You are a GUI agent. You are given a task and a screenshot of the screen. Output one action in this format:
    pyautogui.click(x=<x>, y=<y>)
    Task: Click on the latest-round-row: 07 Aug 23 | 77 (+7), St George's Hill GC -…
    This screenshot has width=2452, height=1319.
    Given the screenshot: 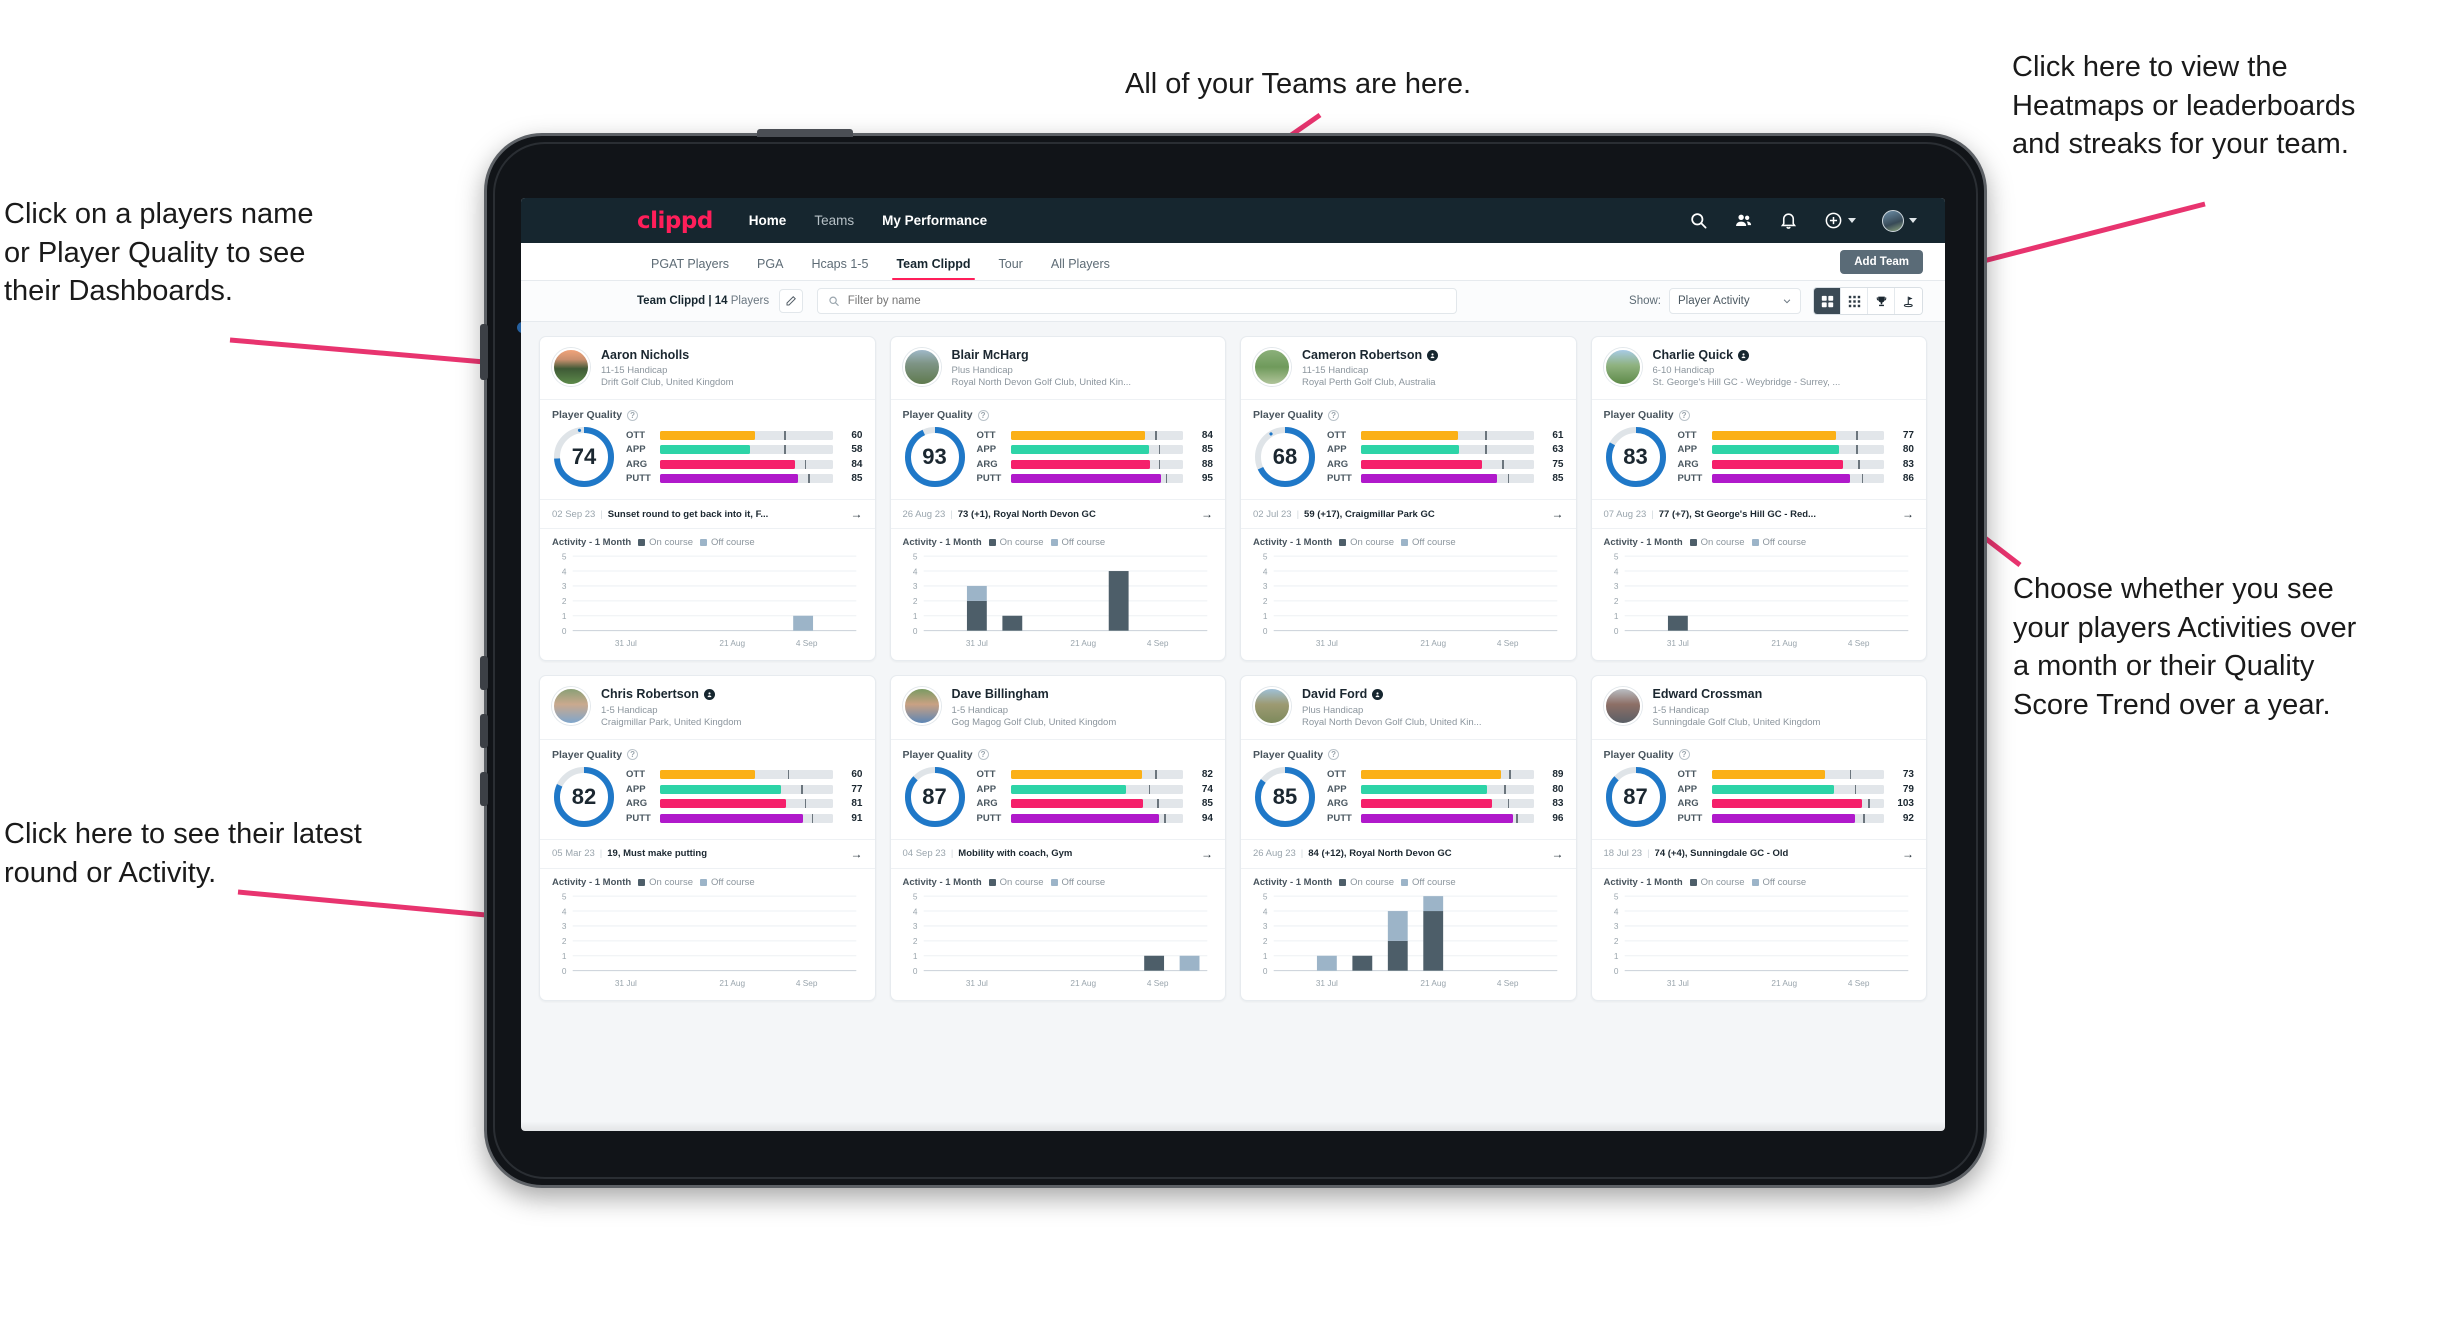 What is the action you would take?
    pyautogui.click(x=1758, y=514)
    